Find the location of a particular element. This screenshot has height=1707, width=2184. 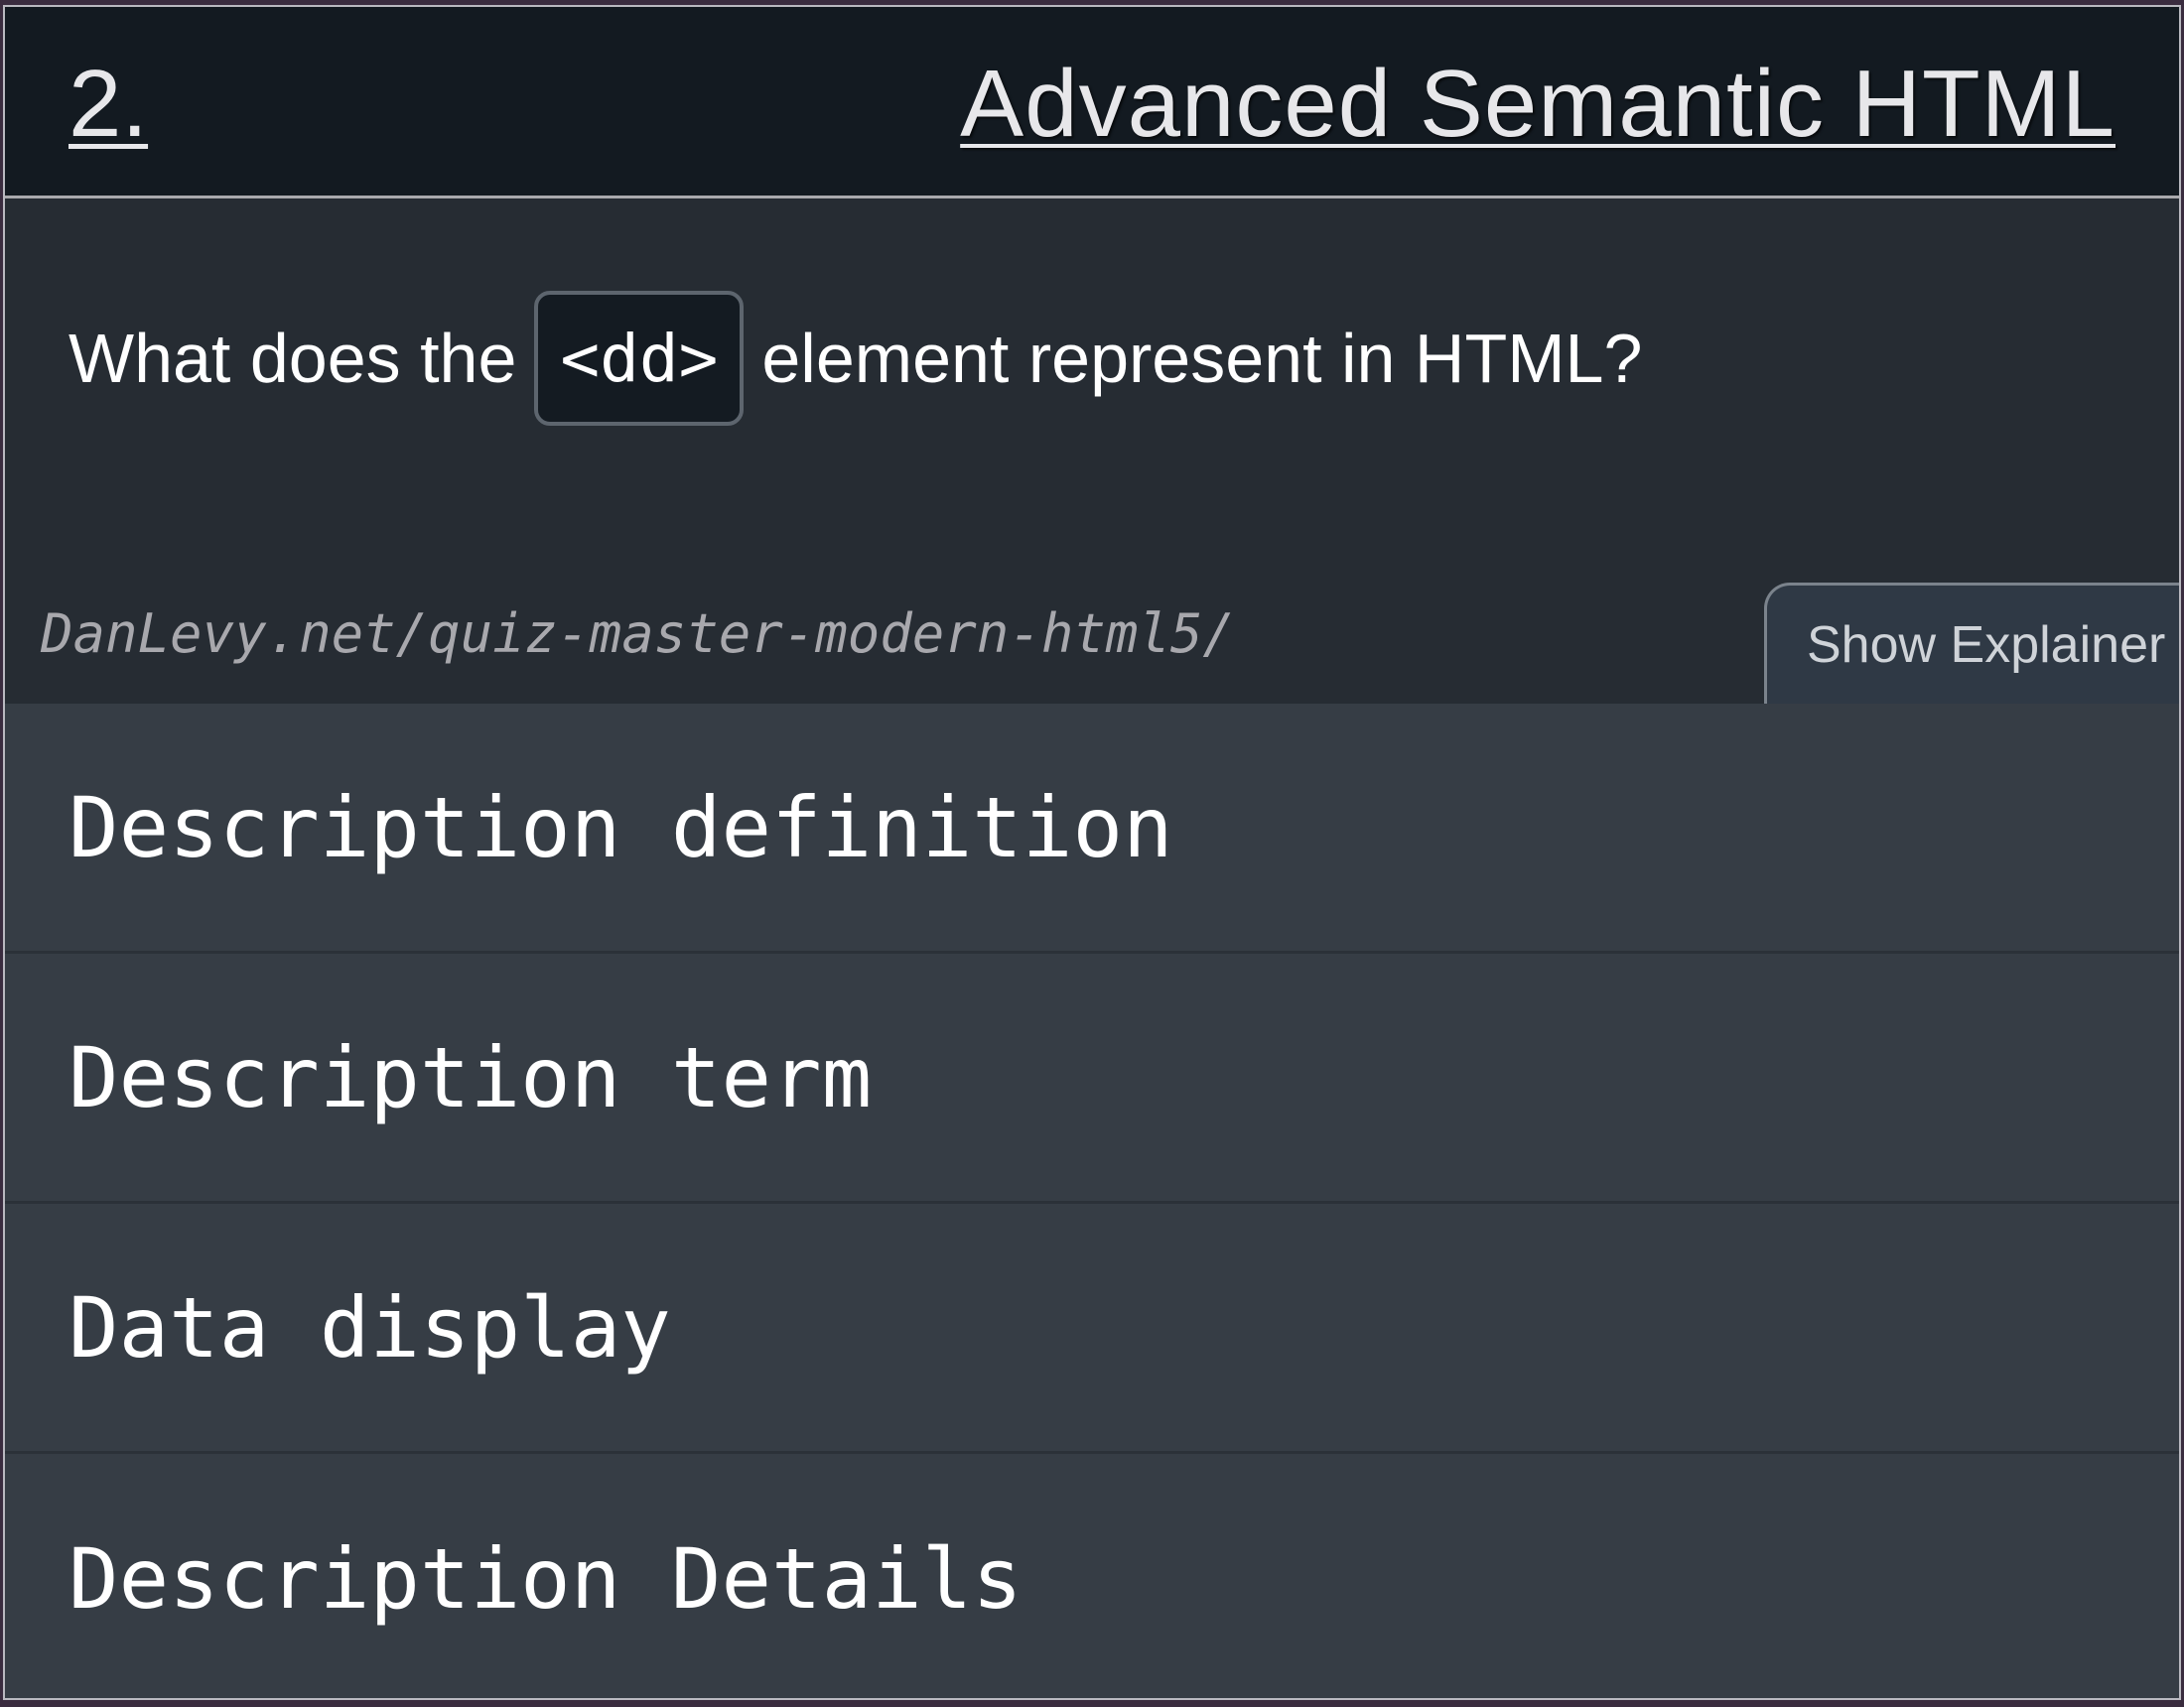

question-number-link: 2. is located at coordinates (108, 104).